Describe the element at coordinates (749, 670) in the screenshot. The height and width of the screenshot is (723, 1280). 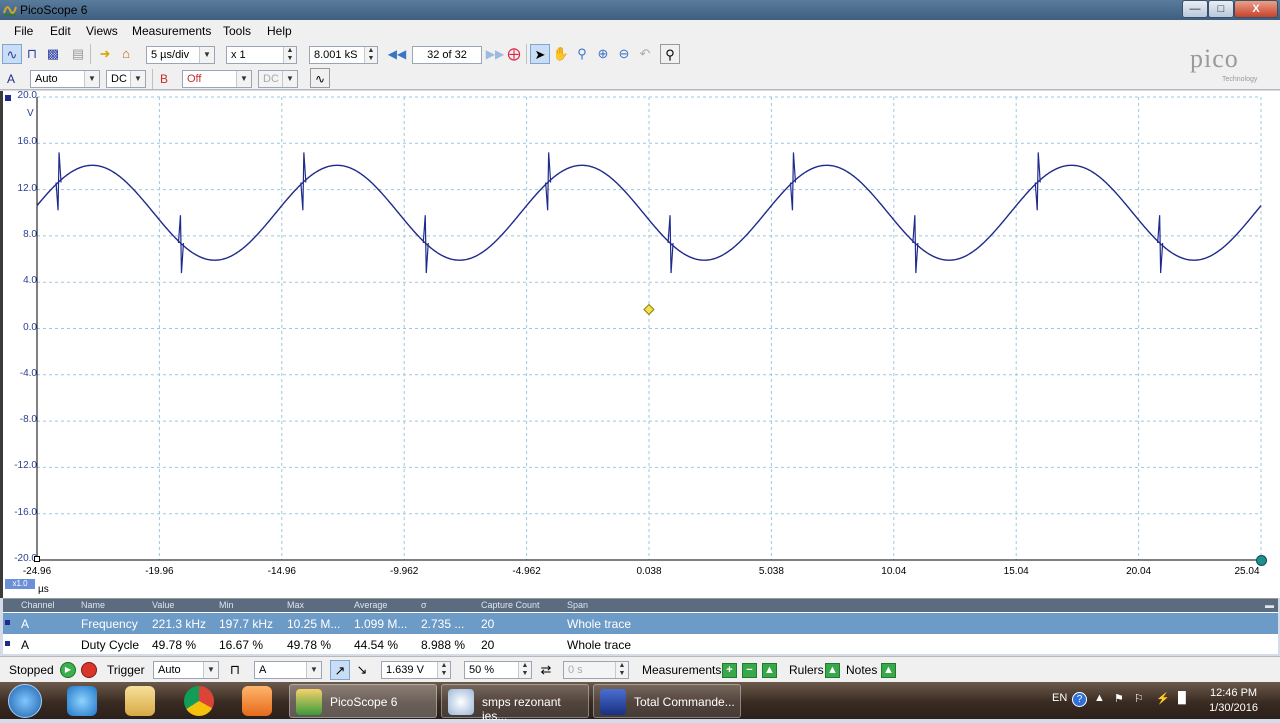
I see `remove-measurement-icon: −` at that location.